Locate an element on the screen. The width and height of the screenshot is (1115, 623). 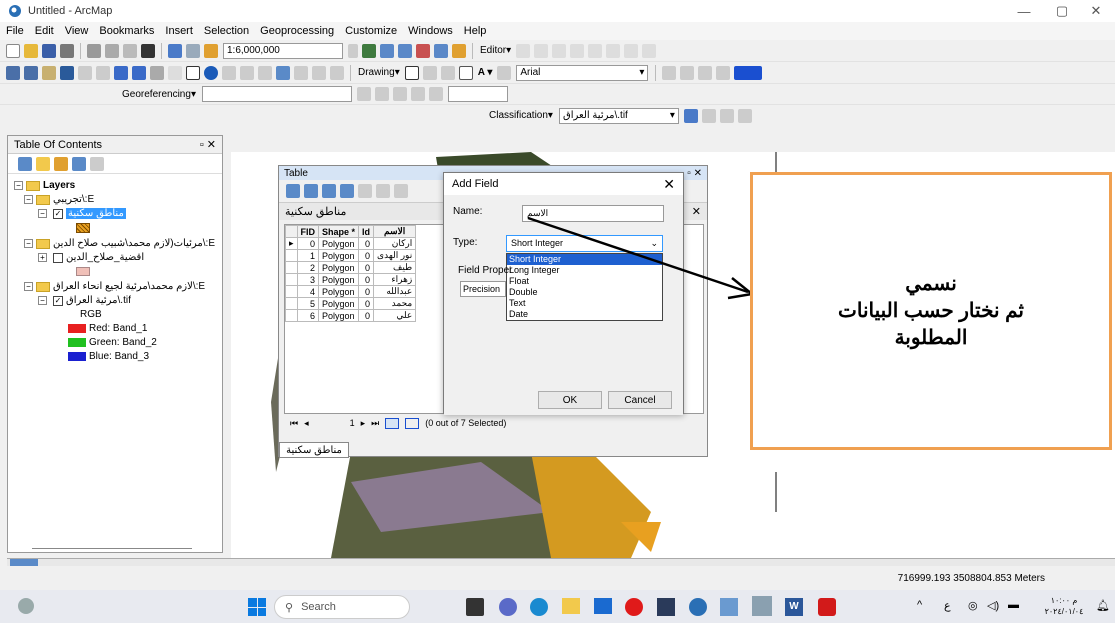
close-button: ✕ is located at coordinates (1096, 11).